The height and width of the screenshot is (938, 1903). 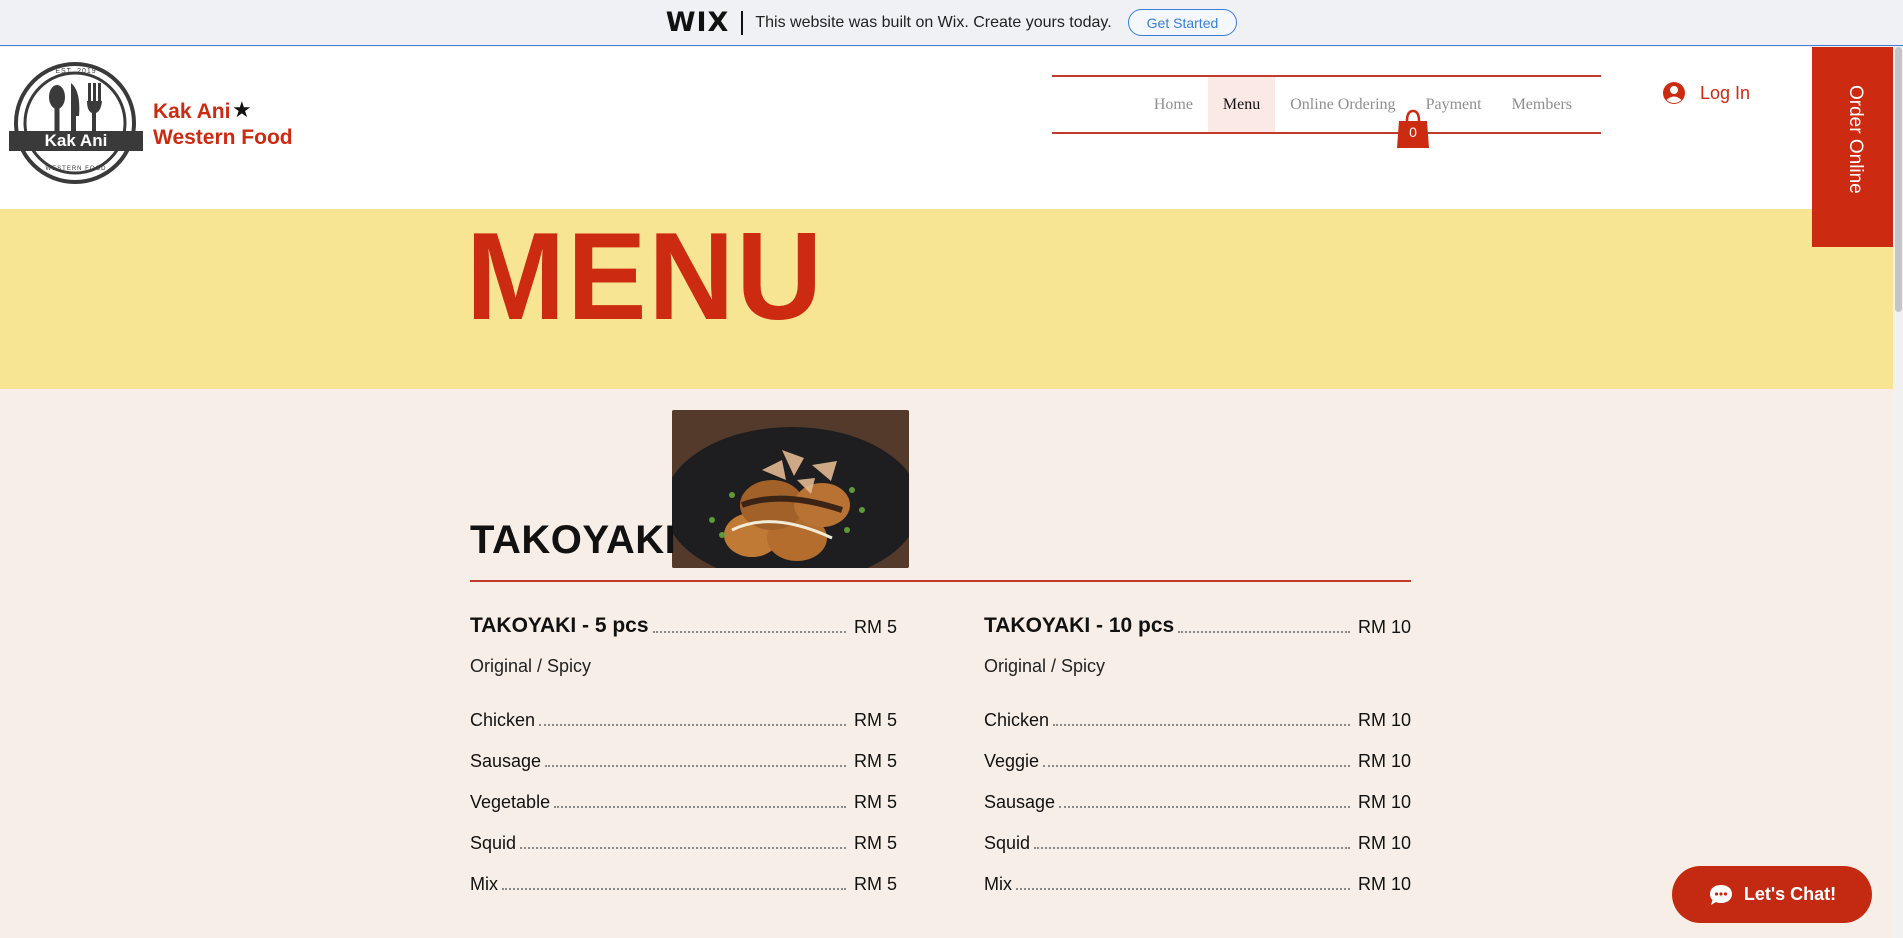 What do you see at coordinates (1182, 22) in the screenshot?
I see `get-started-button: Get Started` at bounding box center [1182, 22].